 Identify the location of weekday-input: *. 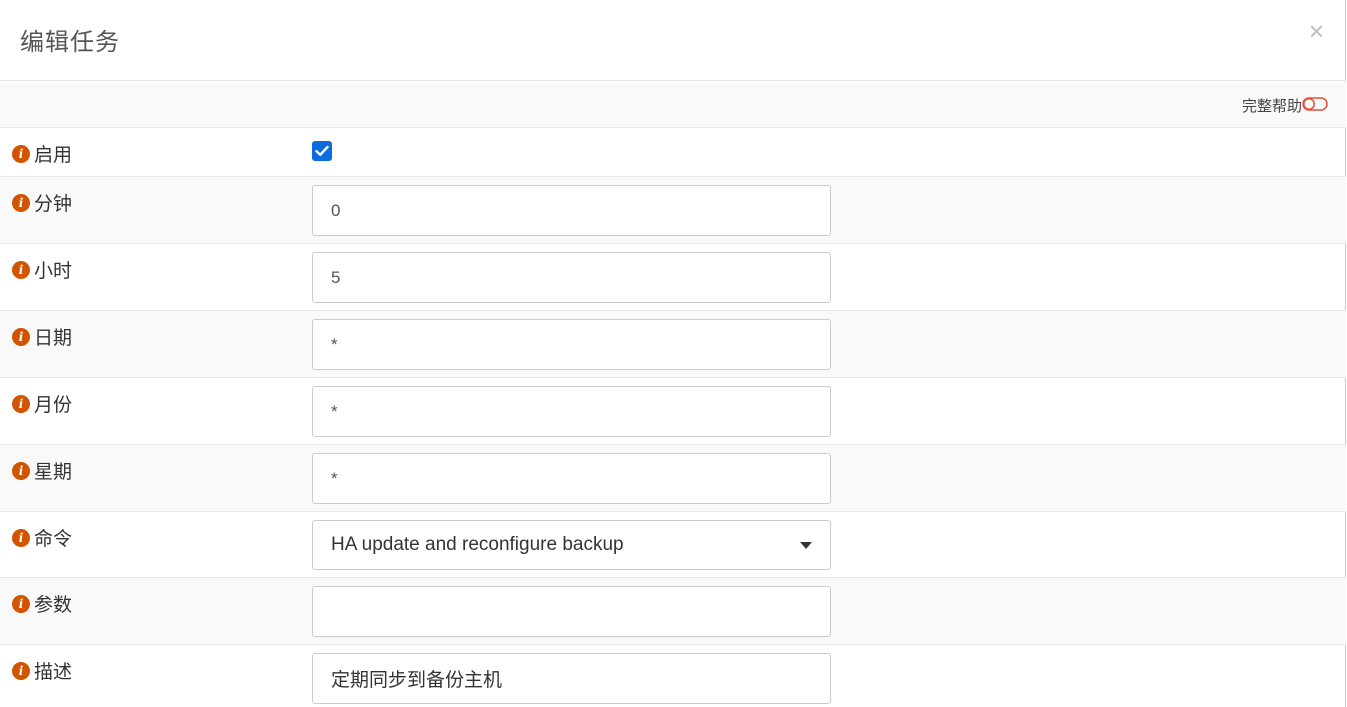
(571, 478).